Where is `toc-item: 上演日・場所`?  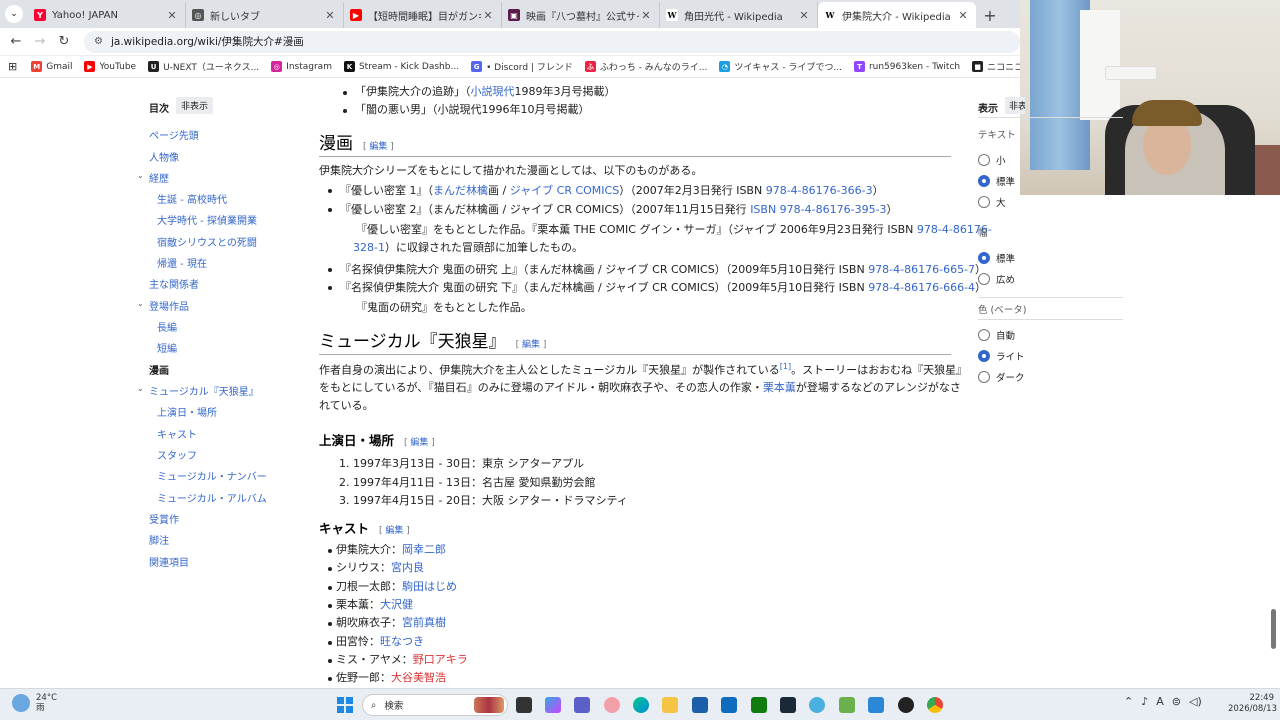
toc-item: 上演日・場所 is located at coordinates (187, 411).